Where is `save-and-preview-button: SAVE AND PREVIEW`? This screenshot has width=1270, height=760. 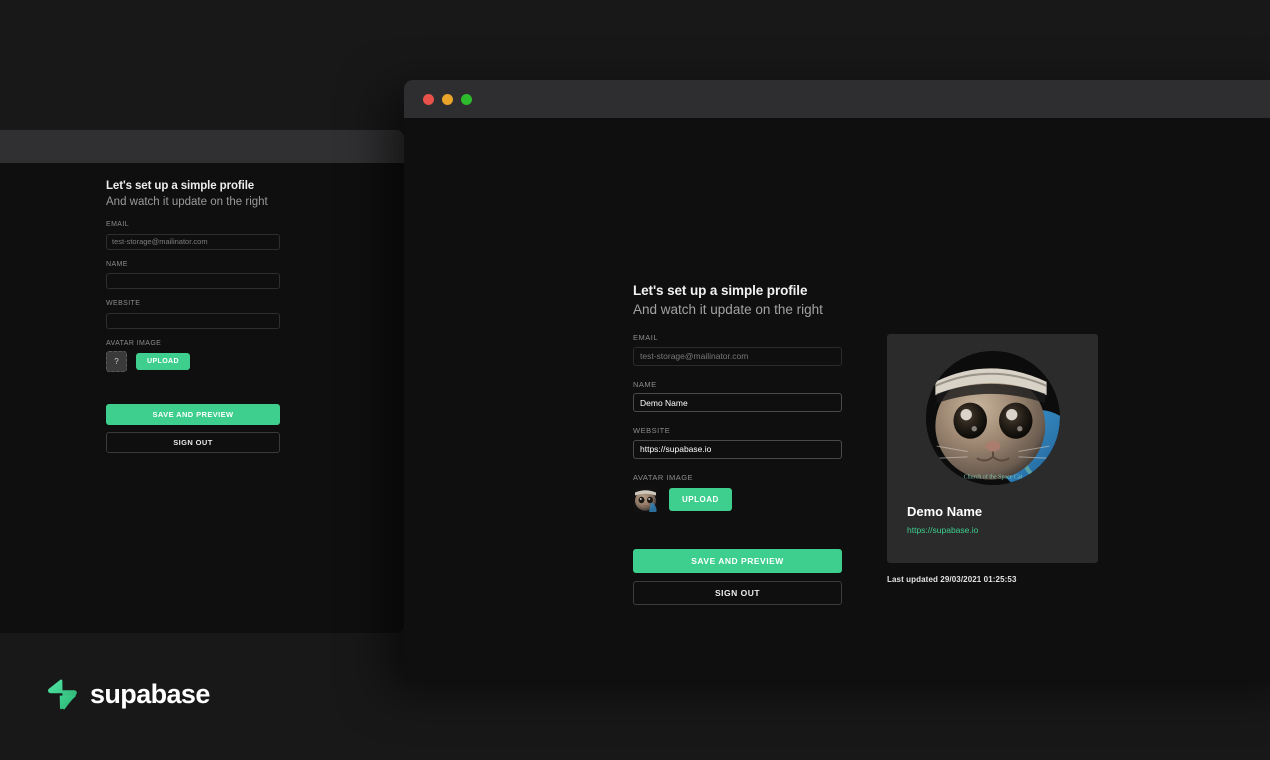
save-and-preview-button: SAVE AND PREVIEW is located at coordinates (737, 560).